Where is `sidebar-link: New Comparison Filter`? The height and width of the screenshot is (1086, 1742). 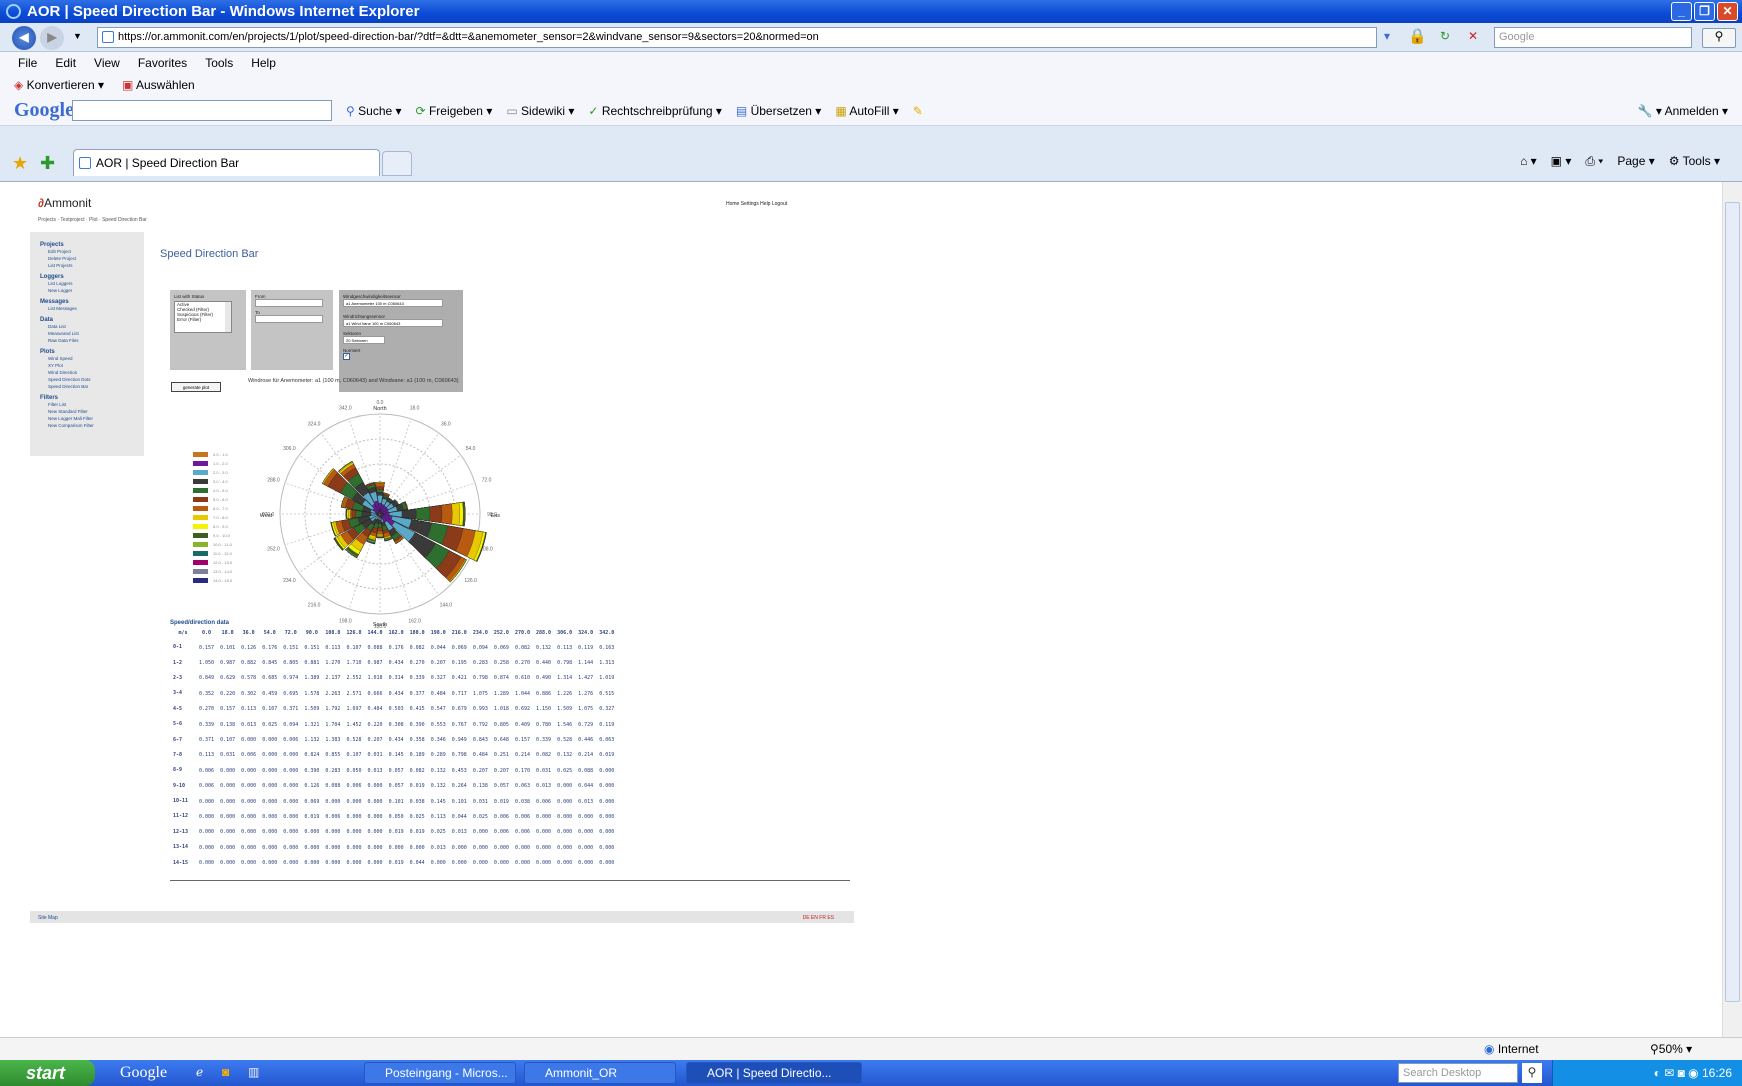 sidebar-link: New Comparison Filter is located at coordinates (92, 425).